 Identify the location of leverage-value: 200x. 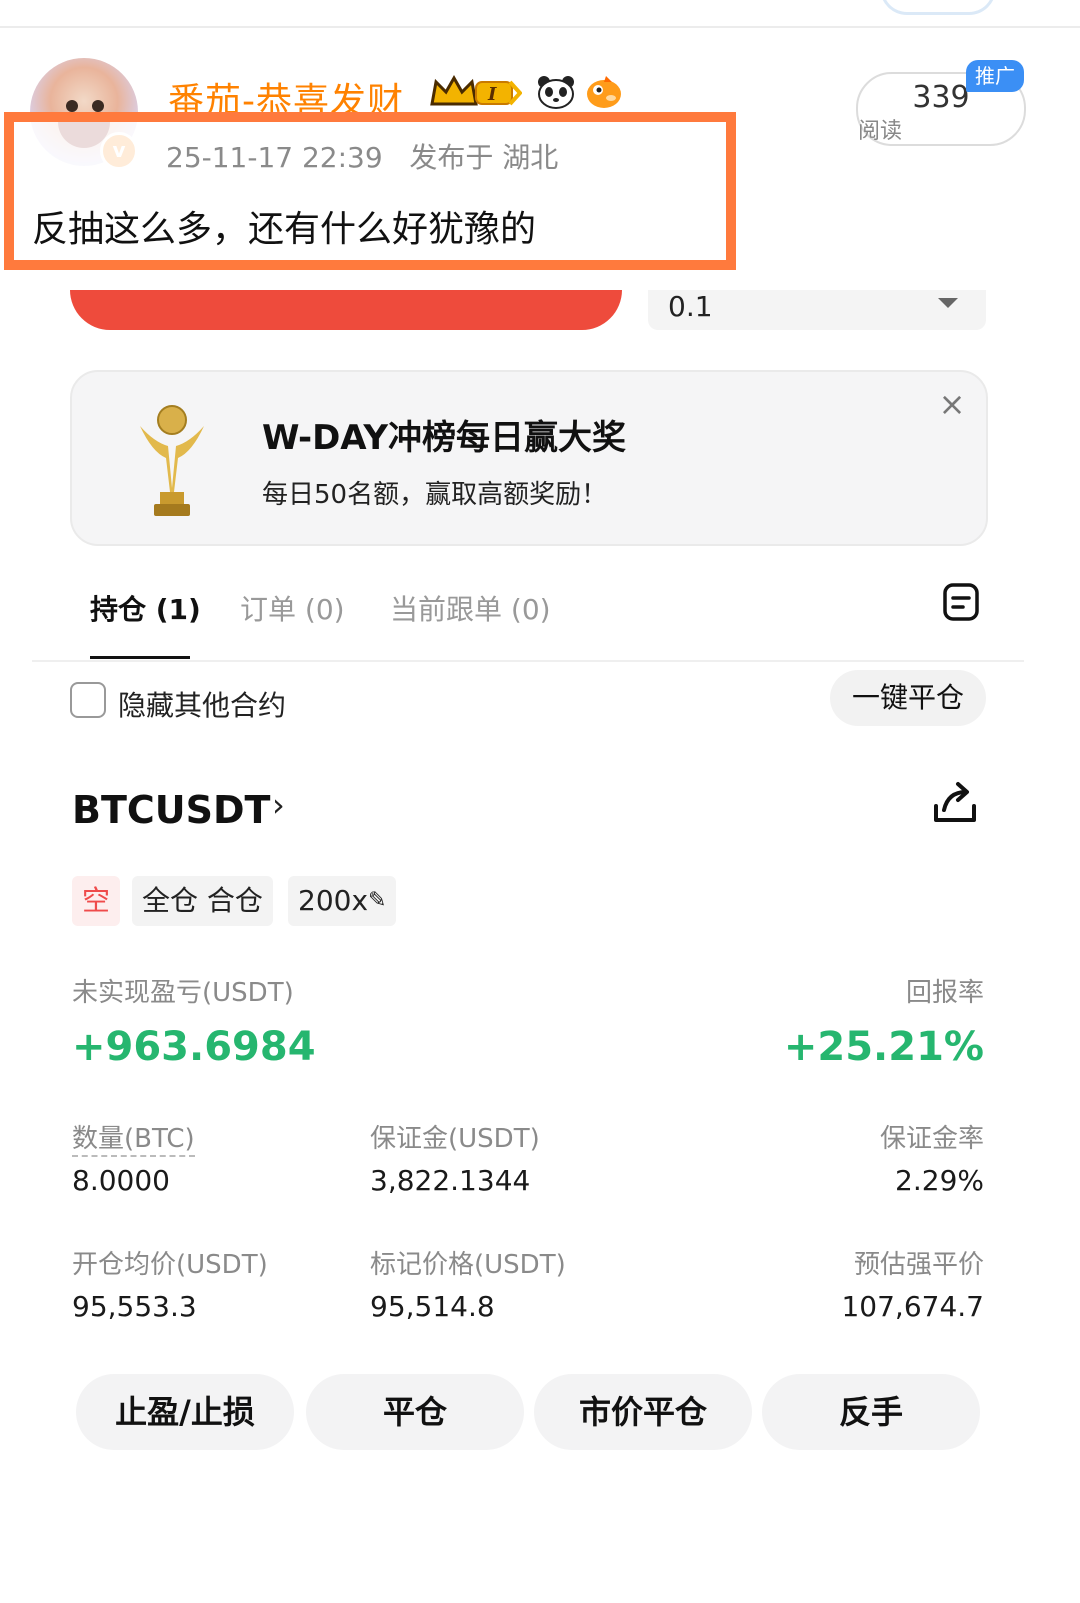
(333, 900).